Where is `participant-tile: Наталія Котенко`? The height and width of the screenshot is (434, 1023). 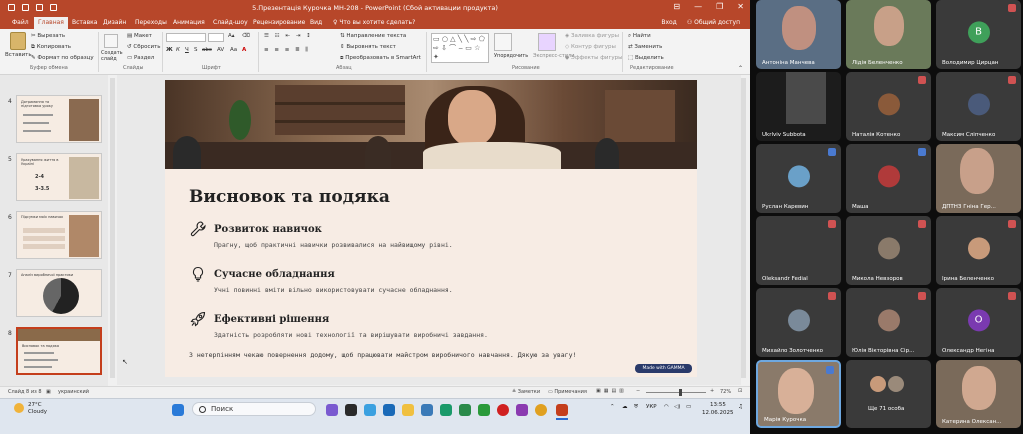
participant-tile: Наталія Котенко is located at coordinates (888, 106).